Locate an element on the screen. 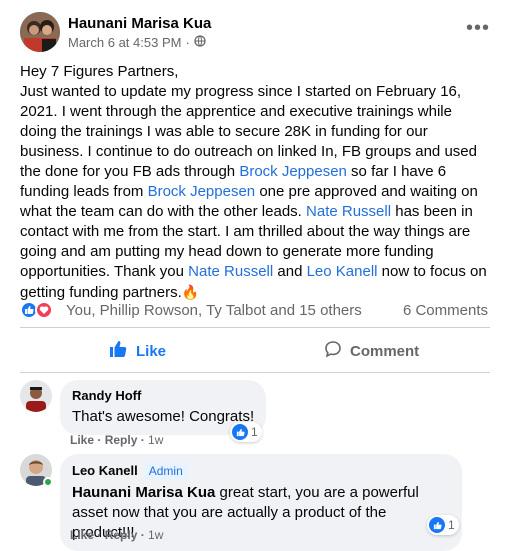 The width and height of the screenshot is (505, 551). commenter-avatar is located at coordinates (36, 396).